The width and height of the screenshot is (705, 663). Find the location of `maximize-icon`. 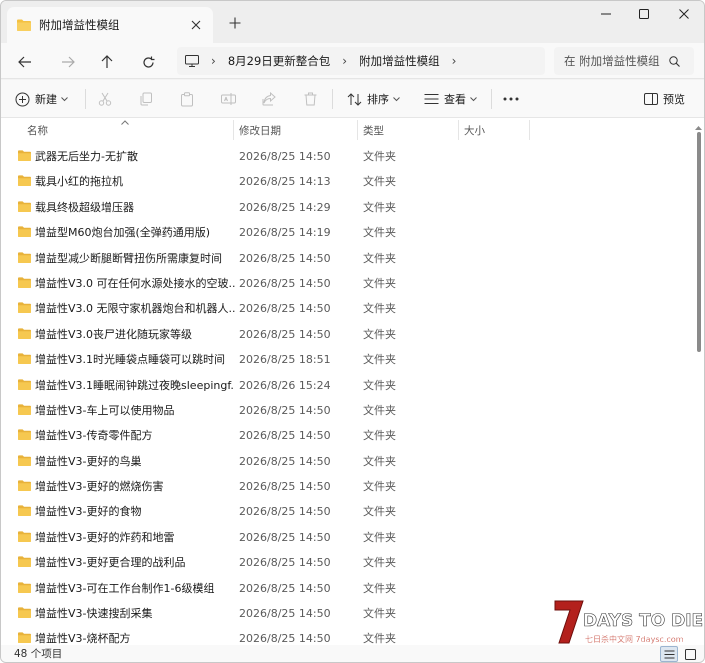

maximize-icon is located at coordinates (644, 14).